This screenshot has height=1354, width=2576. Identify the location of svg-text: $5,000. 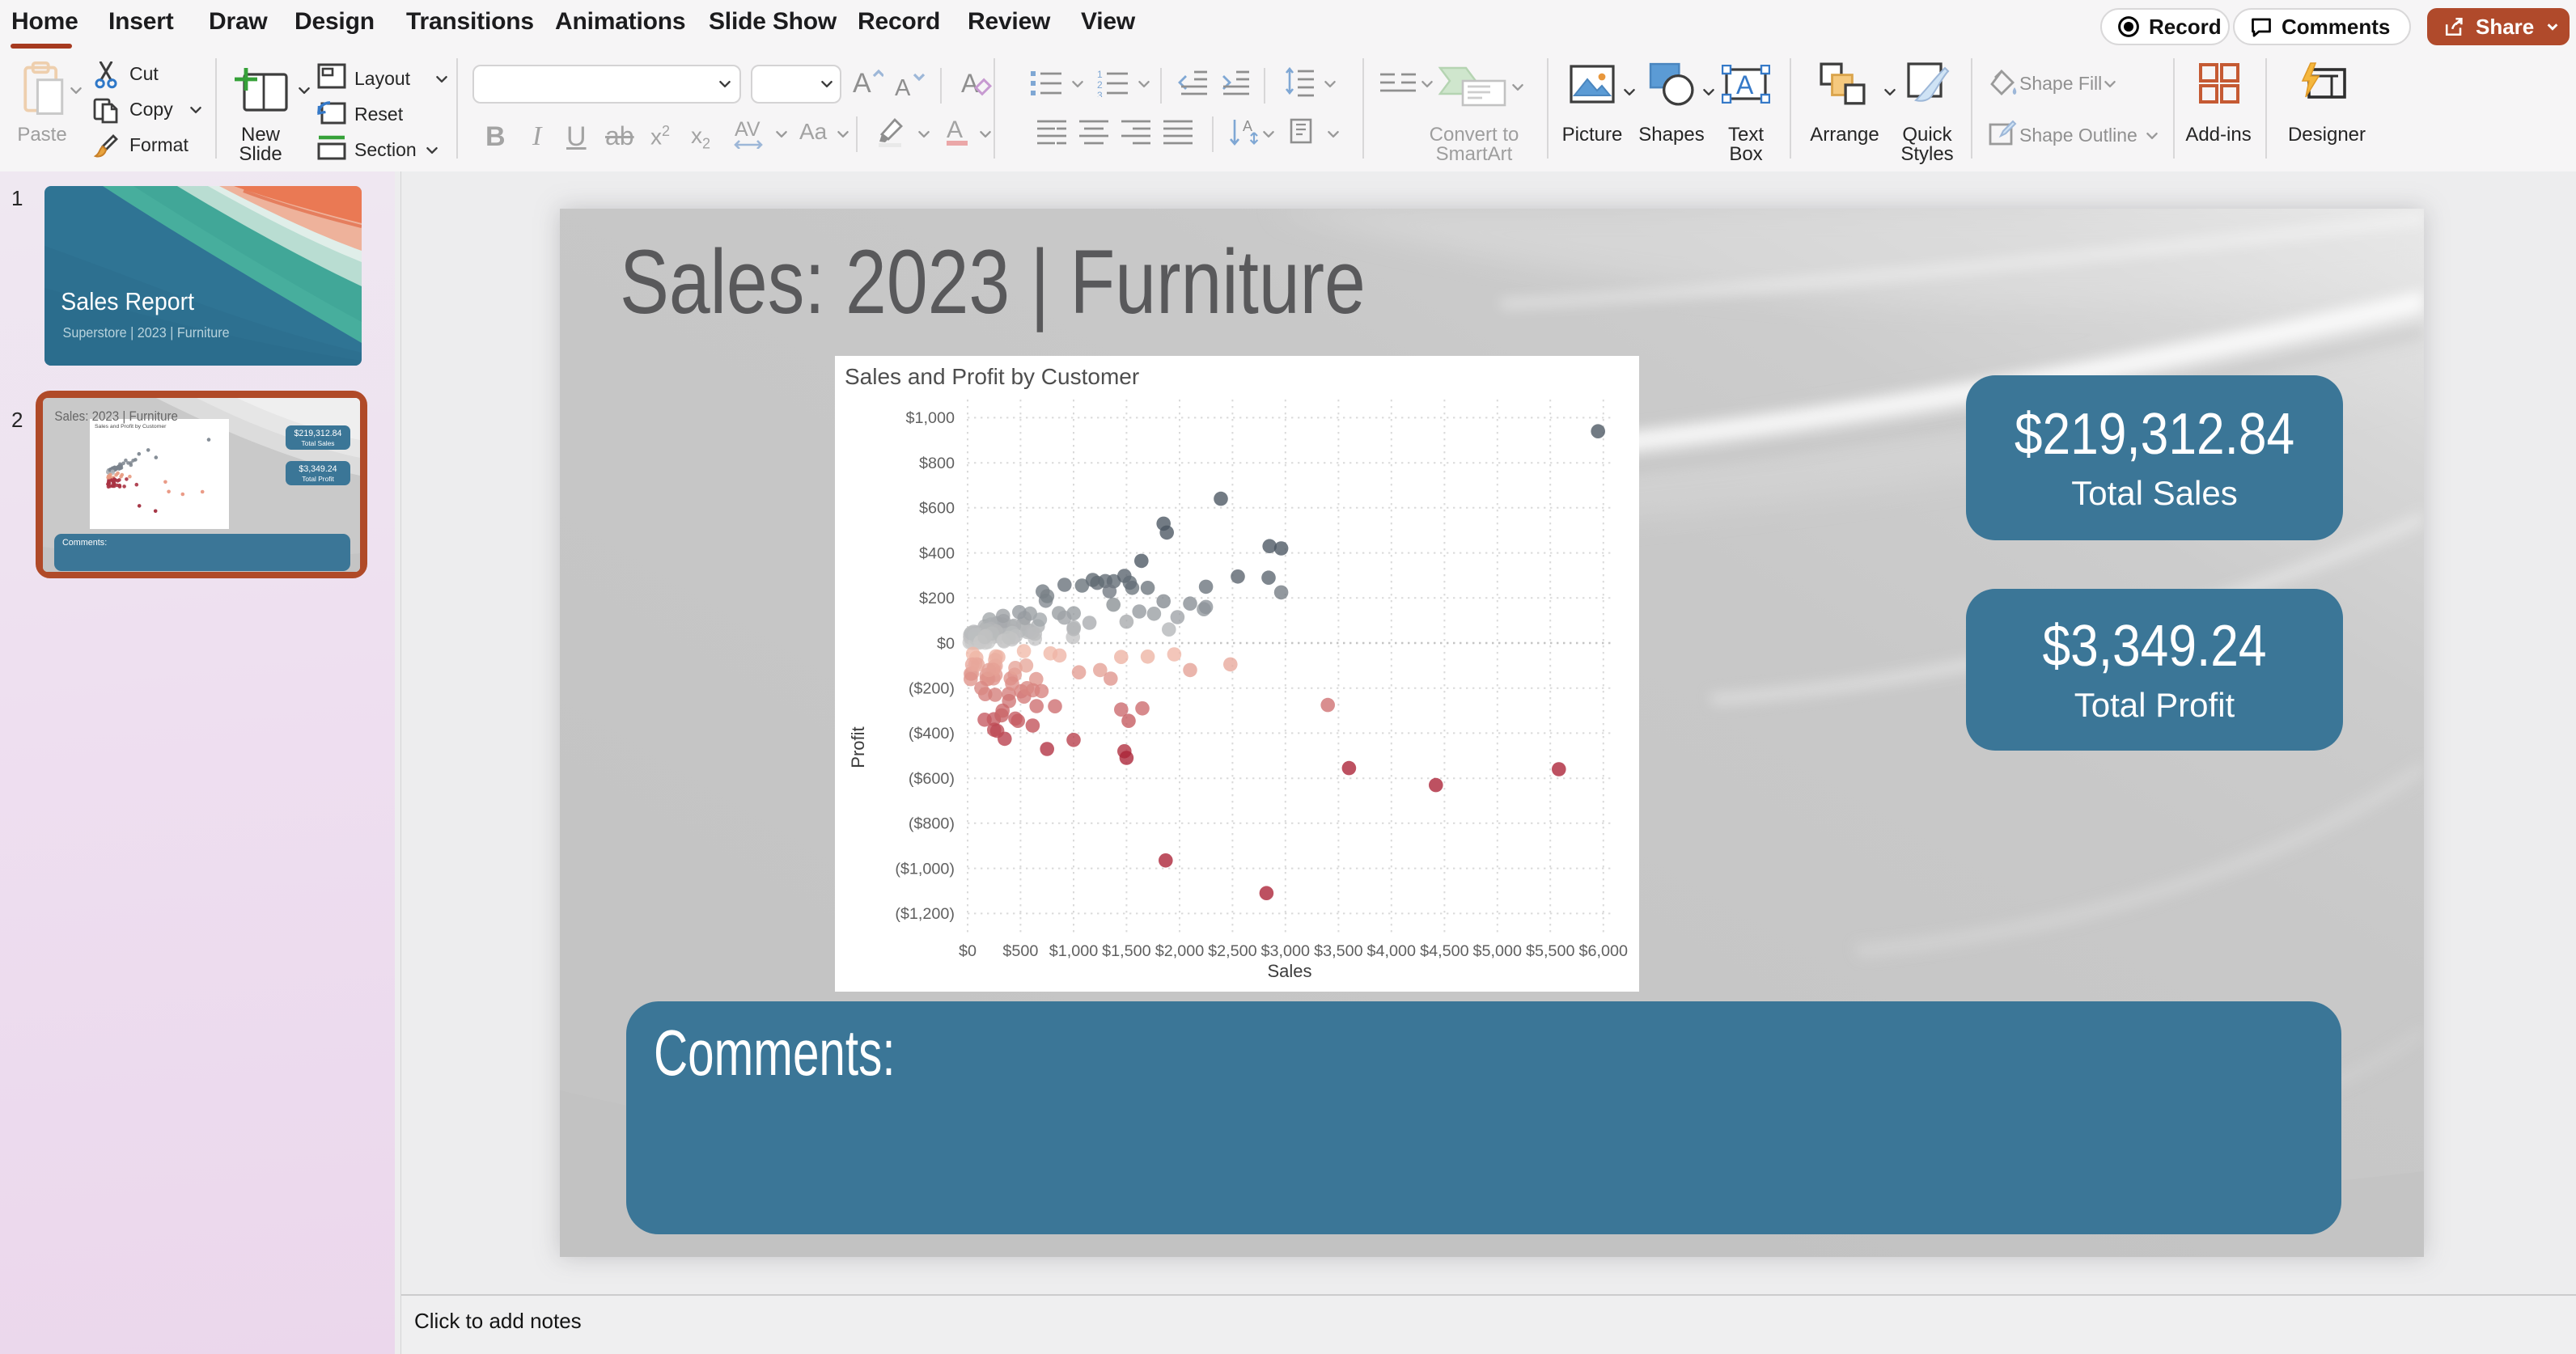
(1498, 951).